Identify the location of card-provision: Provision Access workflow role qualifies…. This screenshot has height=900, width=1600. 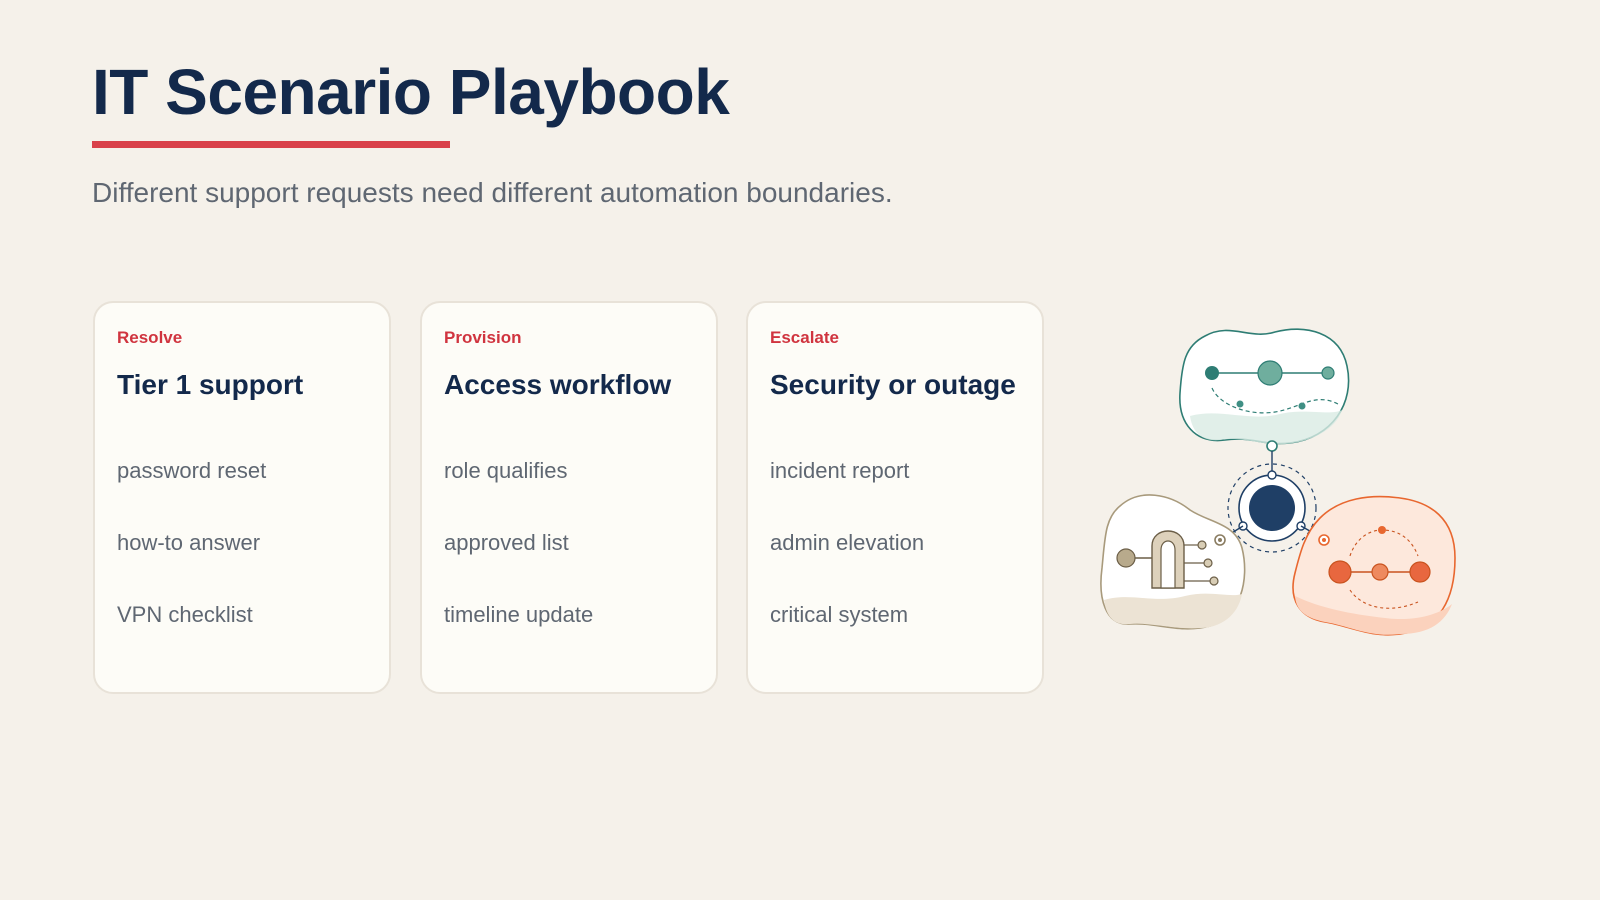
(569, 497).